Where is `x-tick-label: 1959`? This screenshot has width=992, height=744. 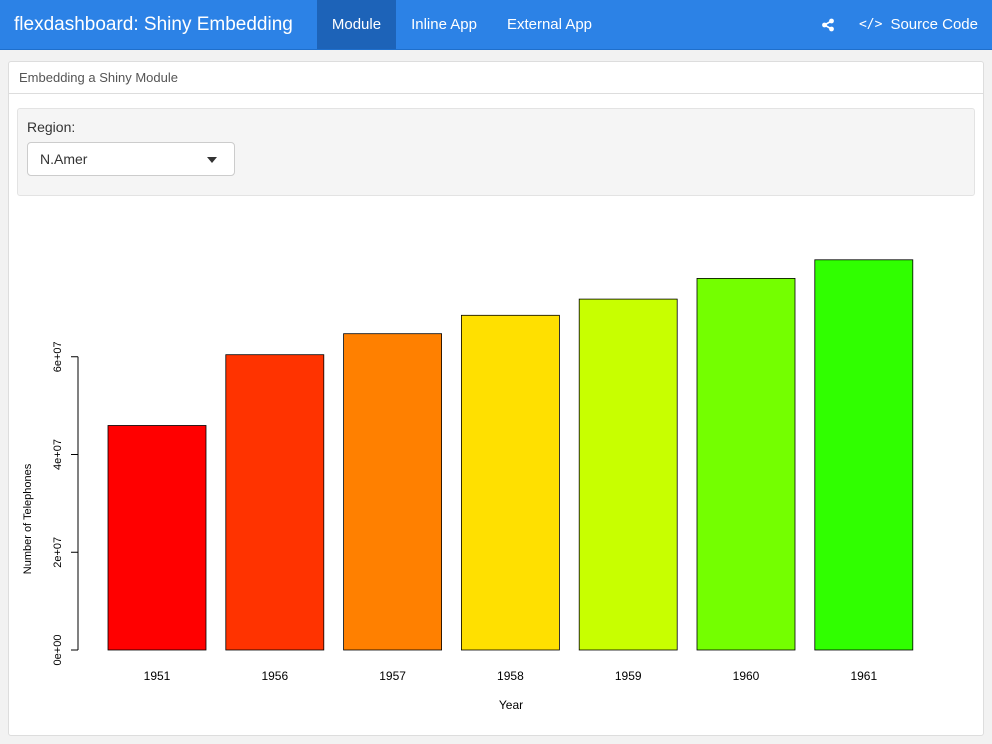 x-tick-label: 1959 is located at coordinates (628, 676).